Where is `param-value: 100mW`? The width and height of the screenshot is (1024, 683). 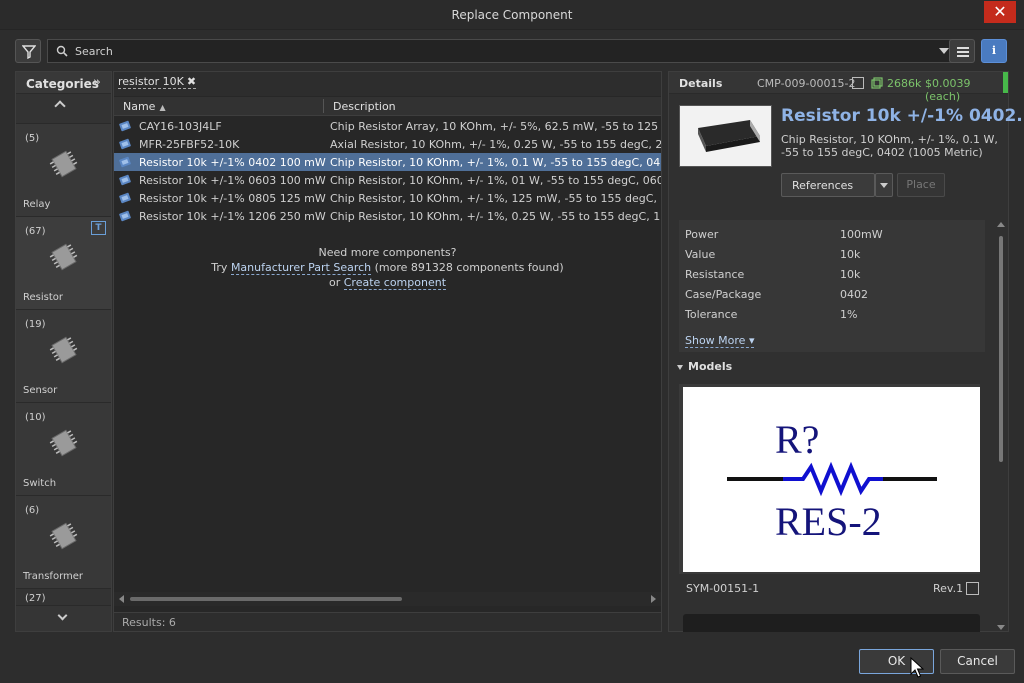 param-value: 100mW is located at coordinates (861, 234).